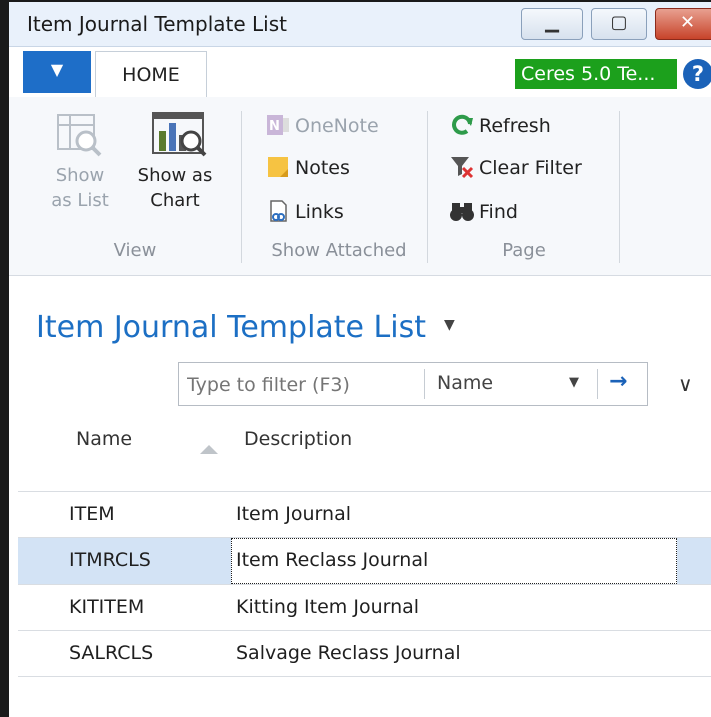  I want to click on show-as-chart-button: Show as Chart, so click(175, 155).